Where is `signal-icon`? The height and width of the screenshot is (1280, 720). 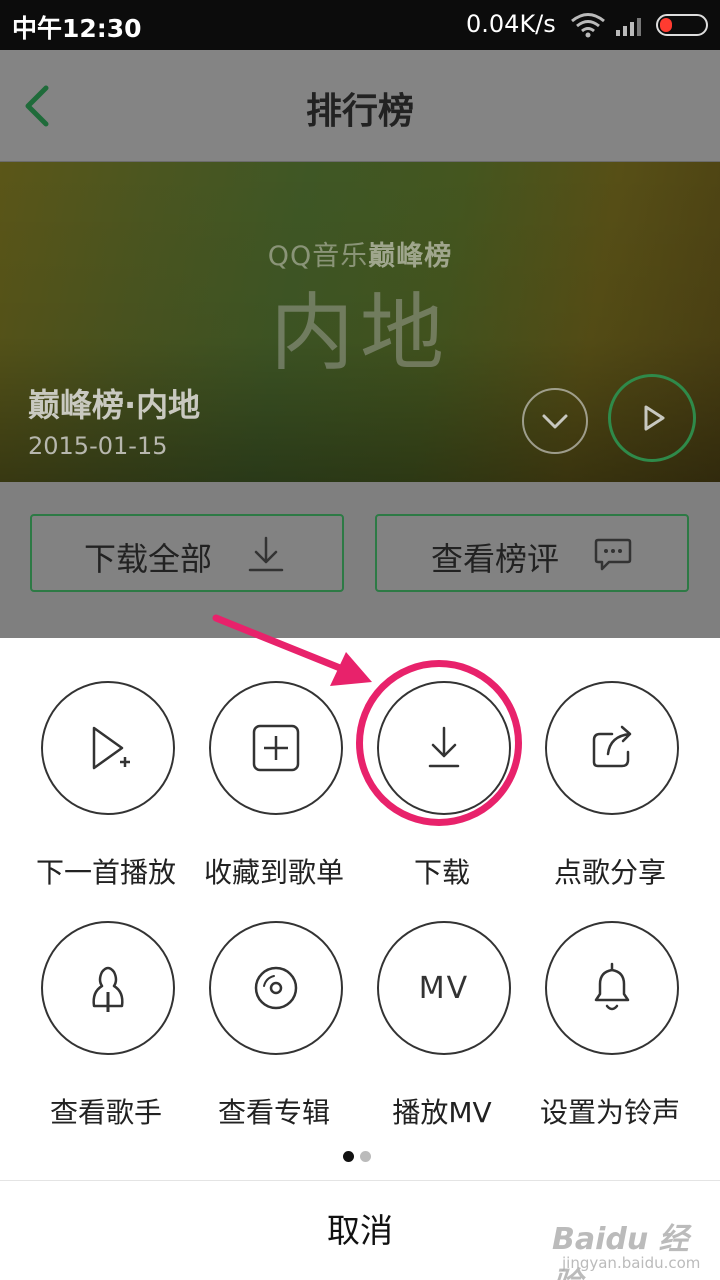 signal-icon is located at coordinates (628, 27).